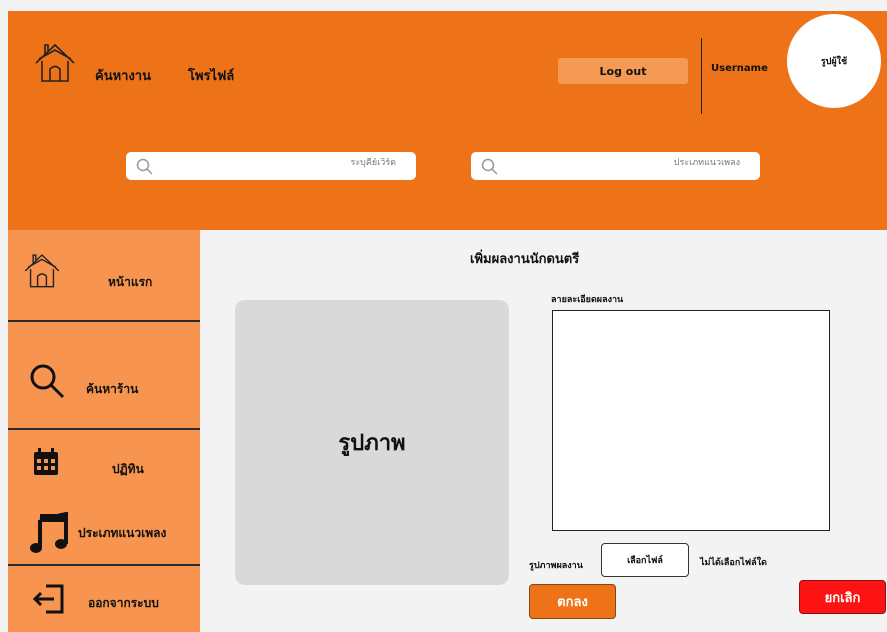 The height and width of the screenshot is (632, 887). I want to click on username-label: Username, so click(739, 68).